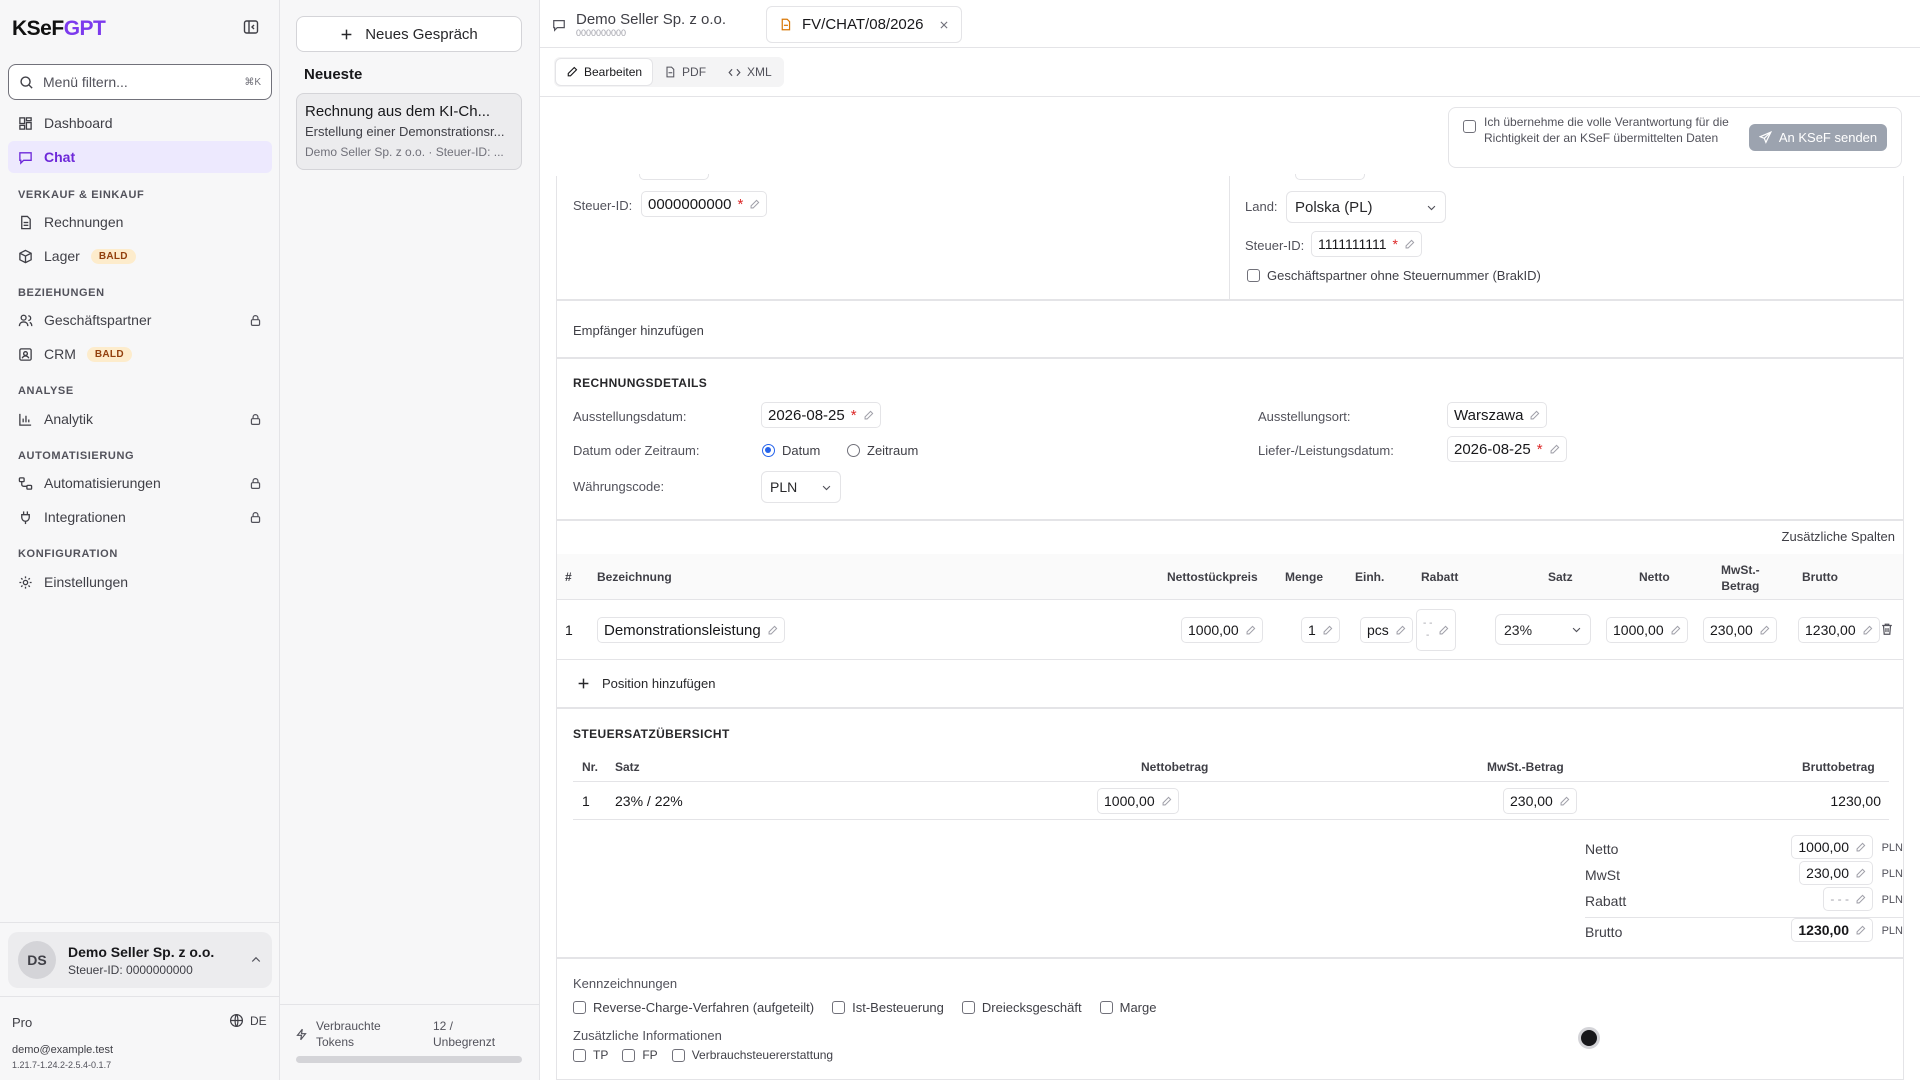 The image size is (1920, 1080). What do you see at coordinates (882, 450) in the screenshot?
I see `period-option: Zeitraum` at bounding box center [882, 450].